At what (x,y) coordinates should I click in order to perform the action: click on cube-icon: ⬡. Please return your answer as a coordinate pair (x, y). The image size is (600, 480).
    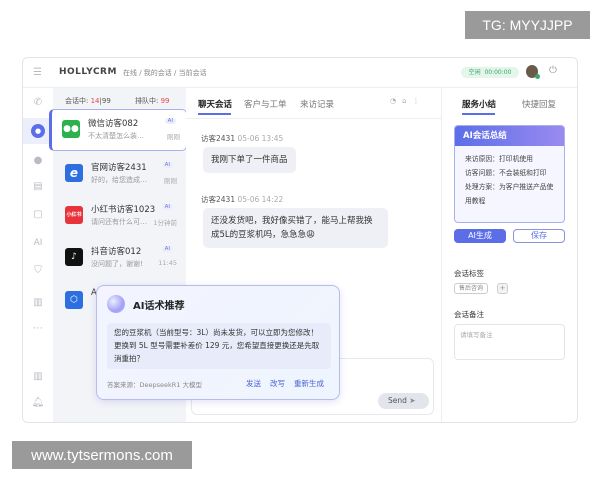
    Looking at the image, I should click on (74, 300).